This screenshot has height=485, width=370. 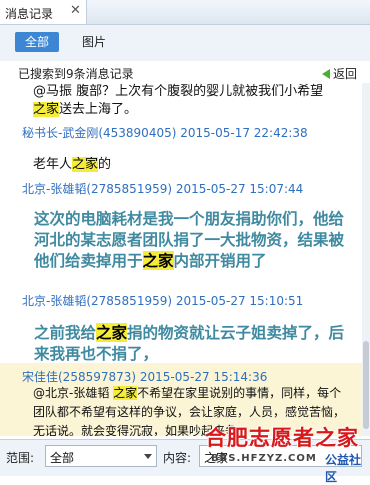 What do you see at coordinates (185, 43) in the screenshot?
I see `filter-bar: 全部 图片` at bounding box center [185, 43].